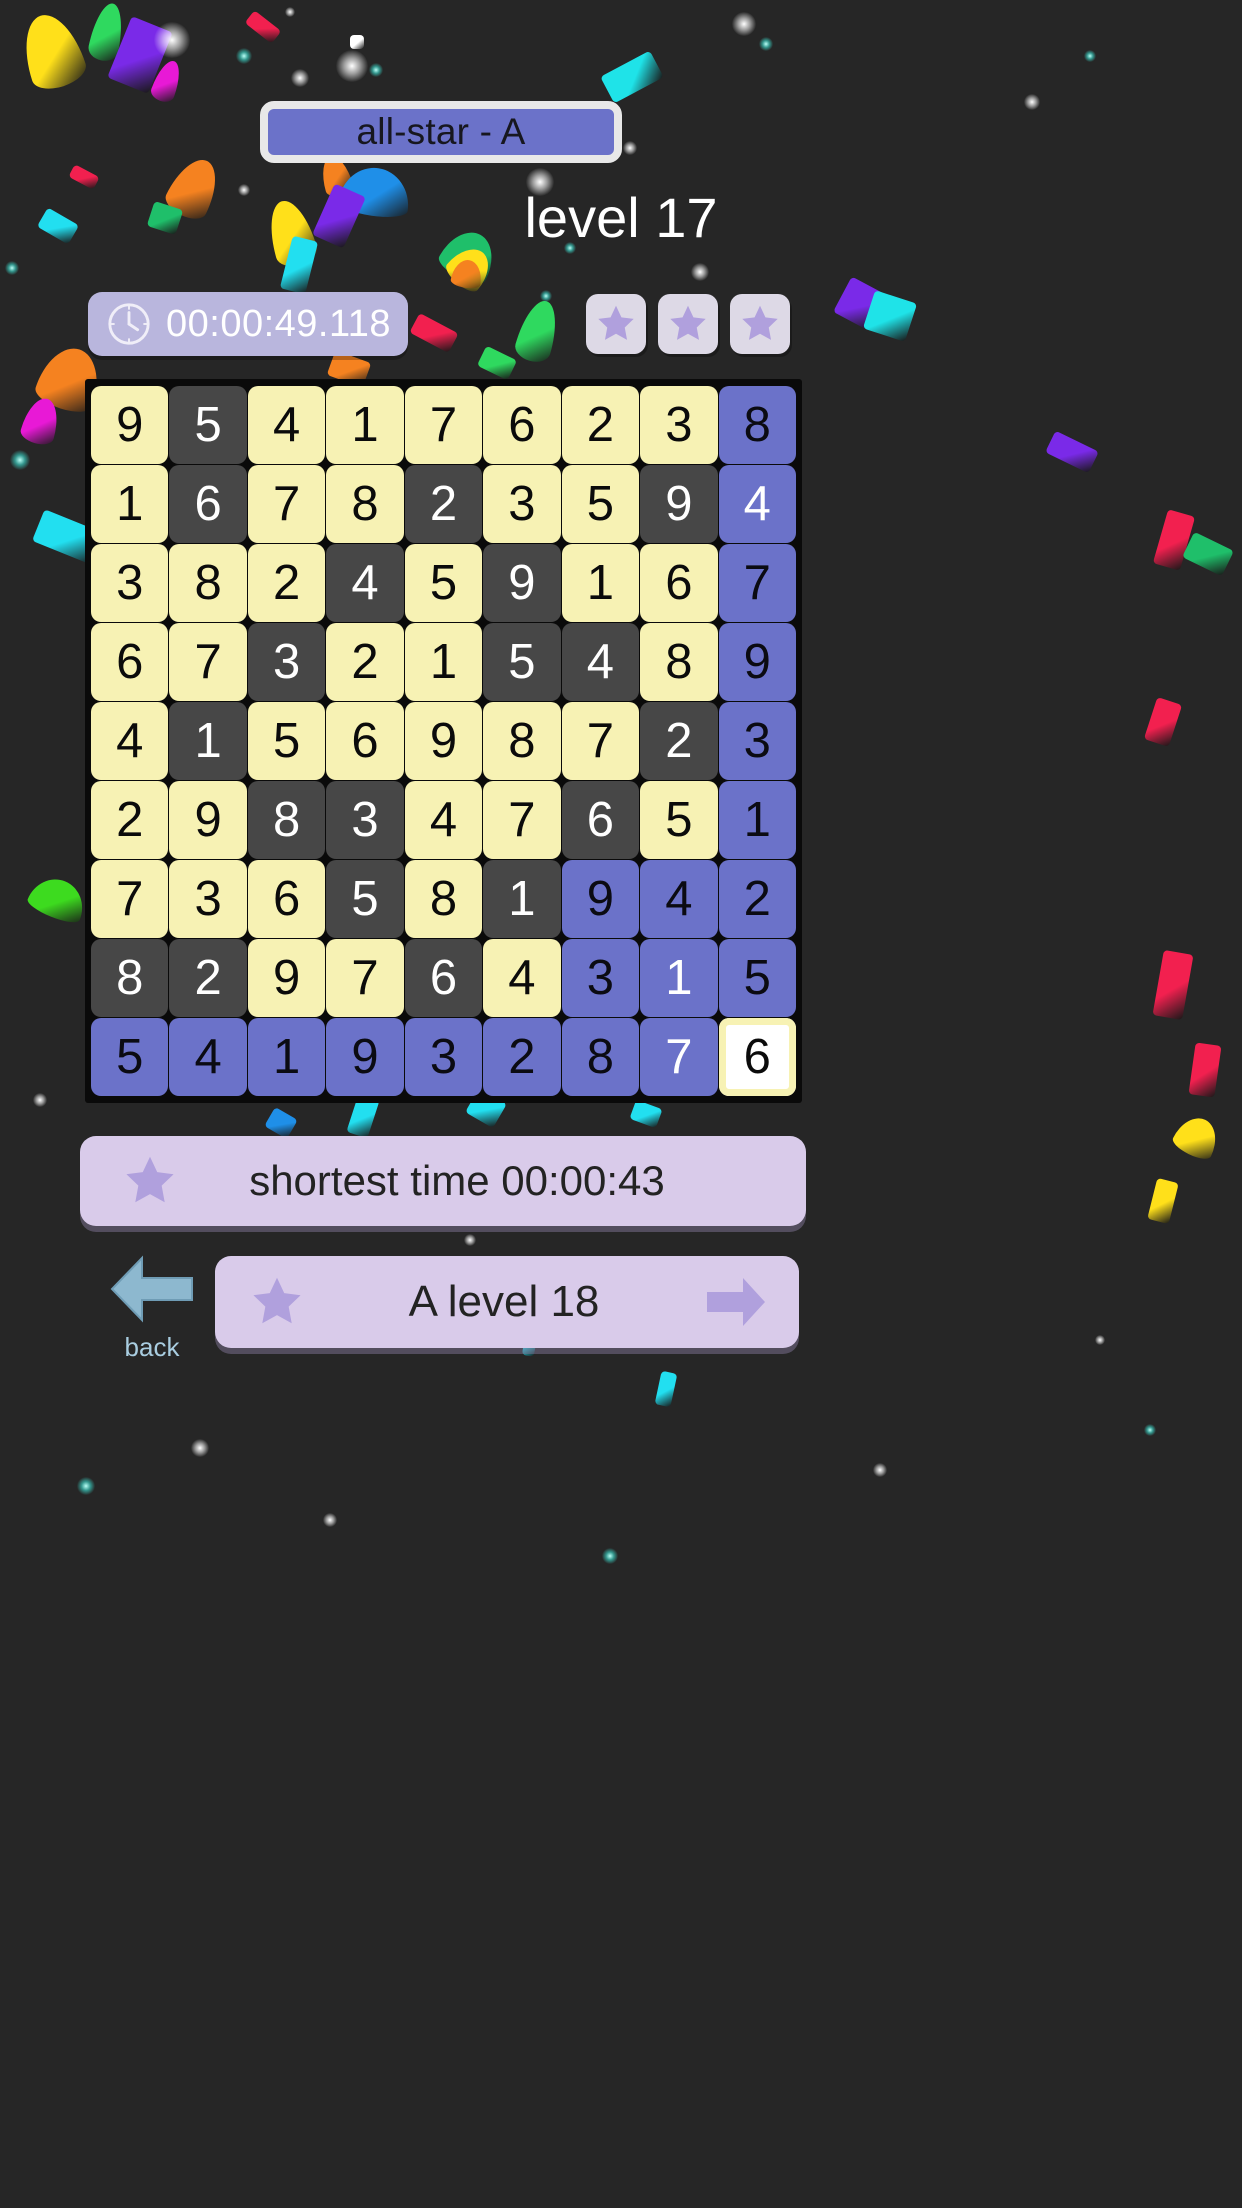 The width and height of the screenshot is (1242, 2208). What do you see at coordinates (600, 504) in the screenshot?
I see `sudoku-cell-r2c7: 5` at bounding box center [600, 504].